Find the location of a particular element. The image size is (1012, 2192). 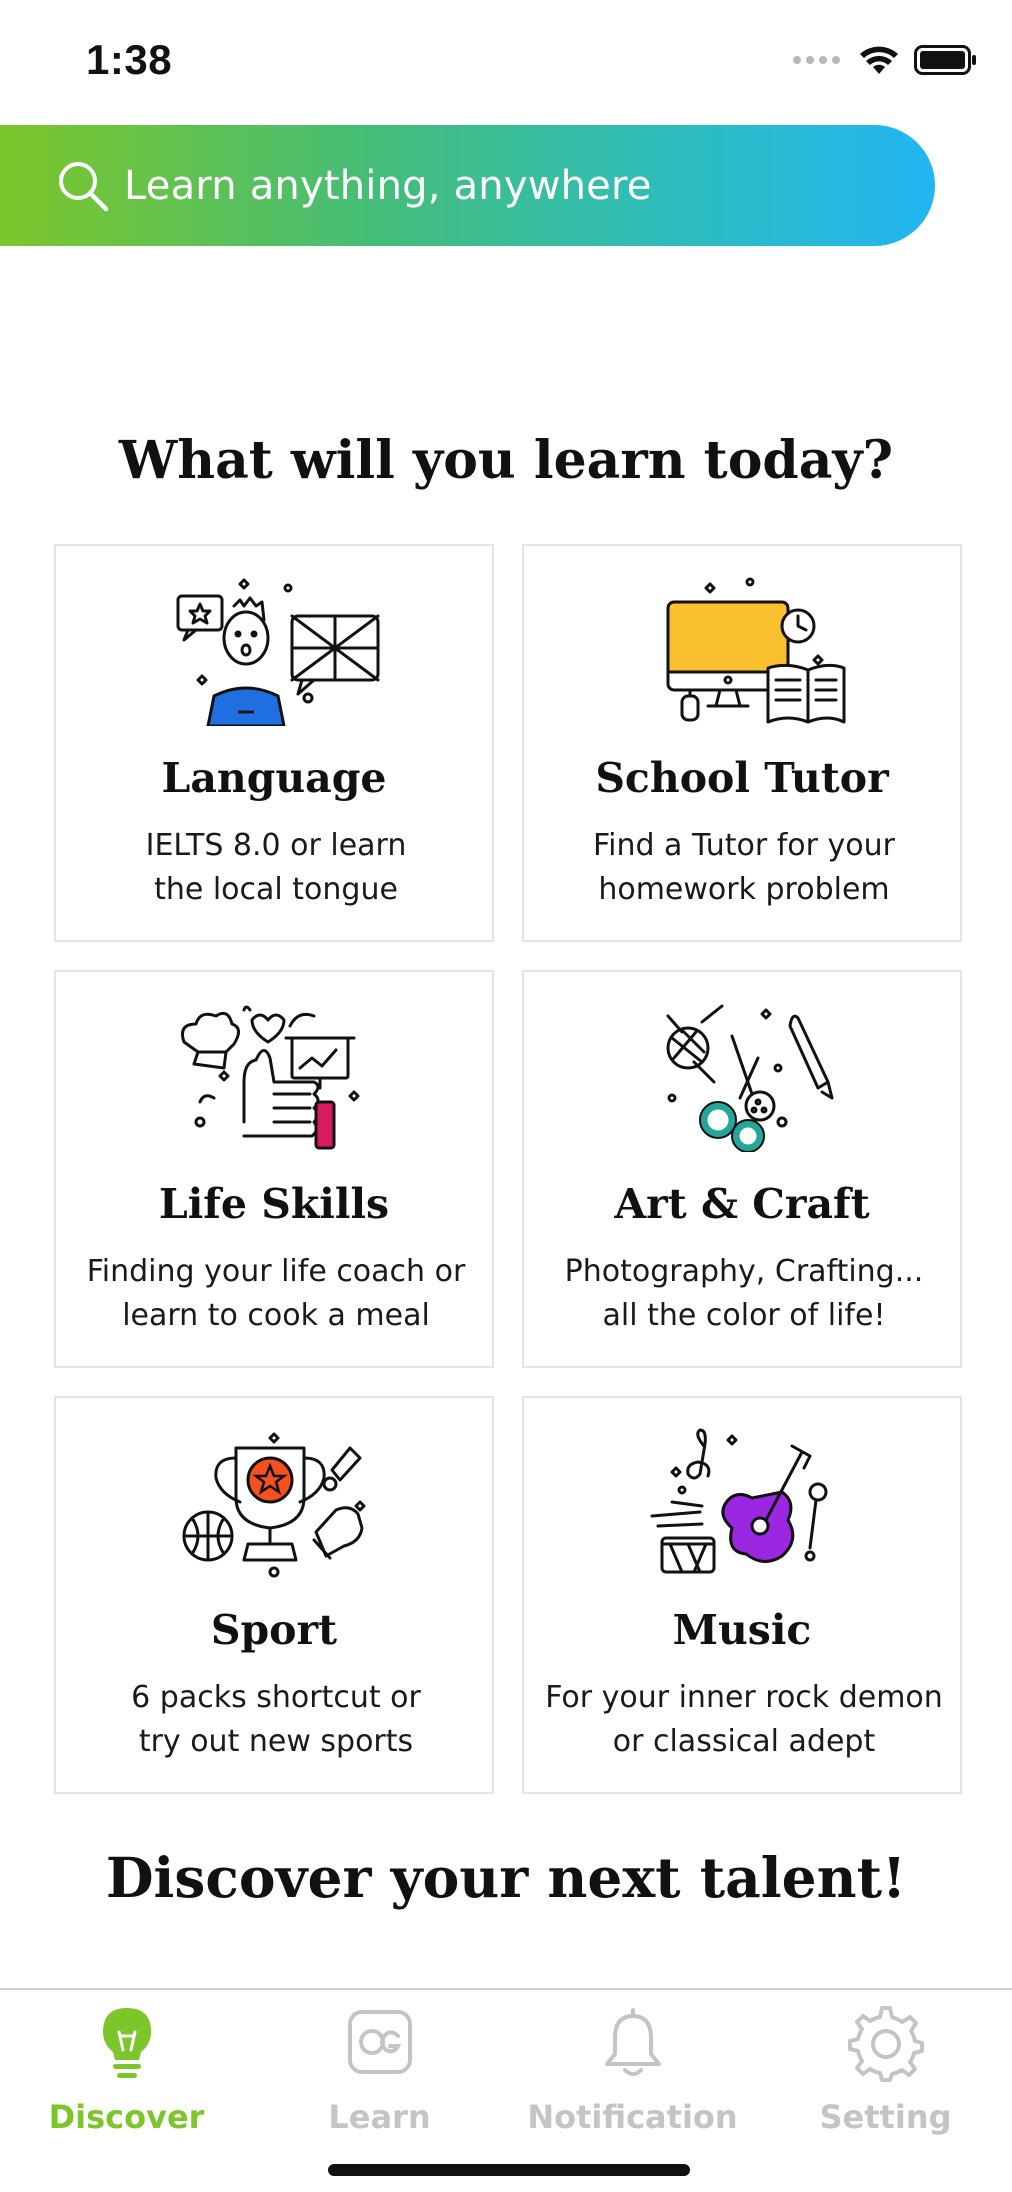

tab-setting: Setting is located at coordinates (885, 2065).